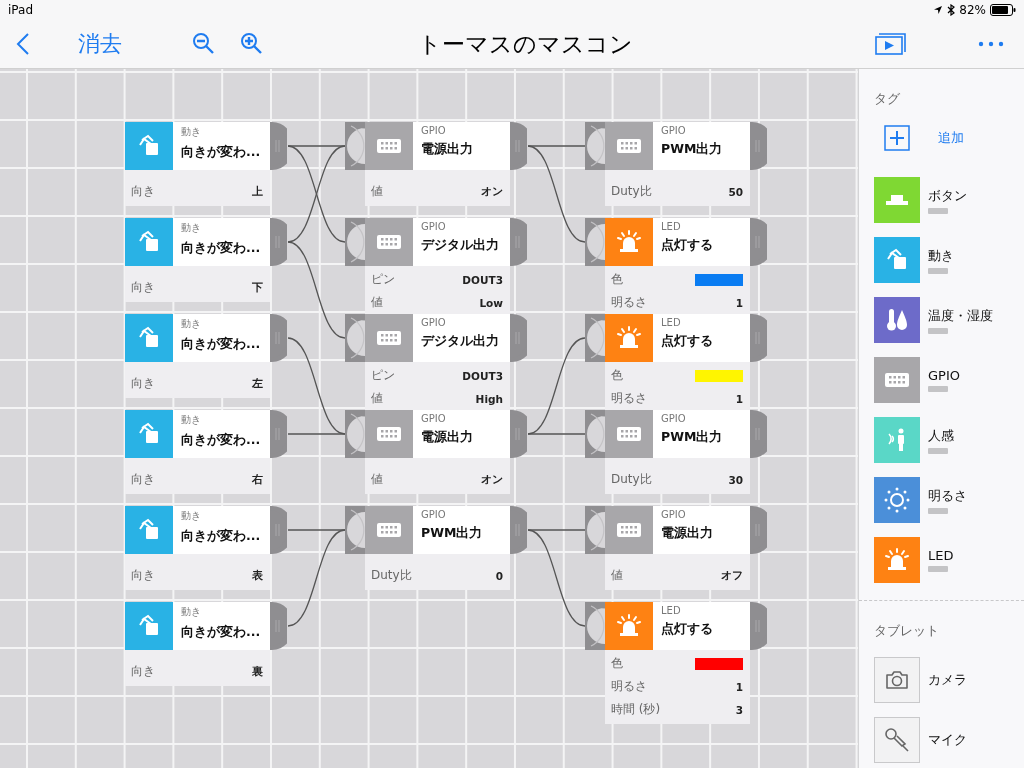  I want to click on item-label: 明るさ, so click(947, 495).